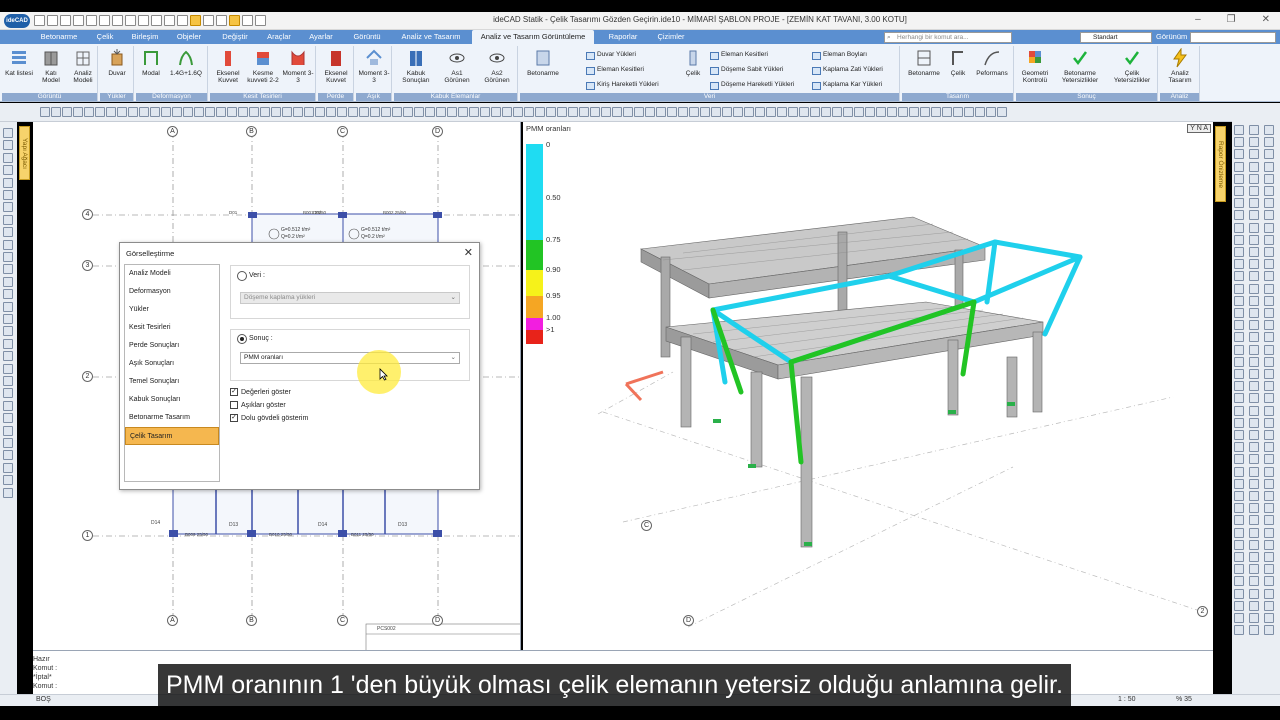 The height and width of the screenshot is (720, 1280). Describe the element at coordinates (1231, 19) in the screenshot. I see `restore-icon: ❐` at that location.